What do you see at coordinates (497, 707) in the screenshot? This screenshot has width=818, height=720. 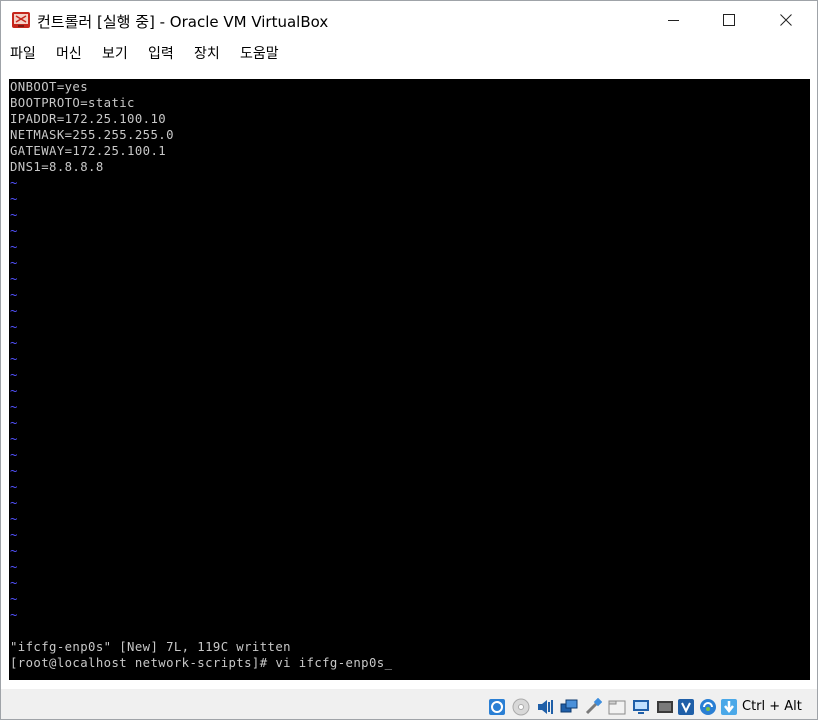 I see `hard-disk-icon` at bounding box center [497, 707].